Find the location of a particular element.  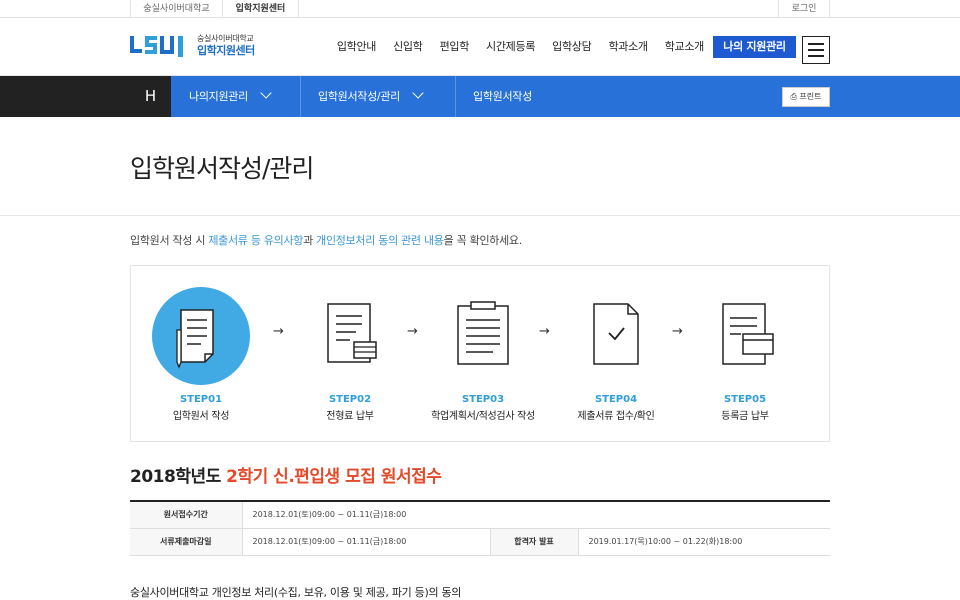

logo: 숭실사이버대학교 입학지원센터 is located at coordinates (192, 45).